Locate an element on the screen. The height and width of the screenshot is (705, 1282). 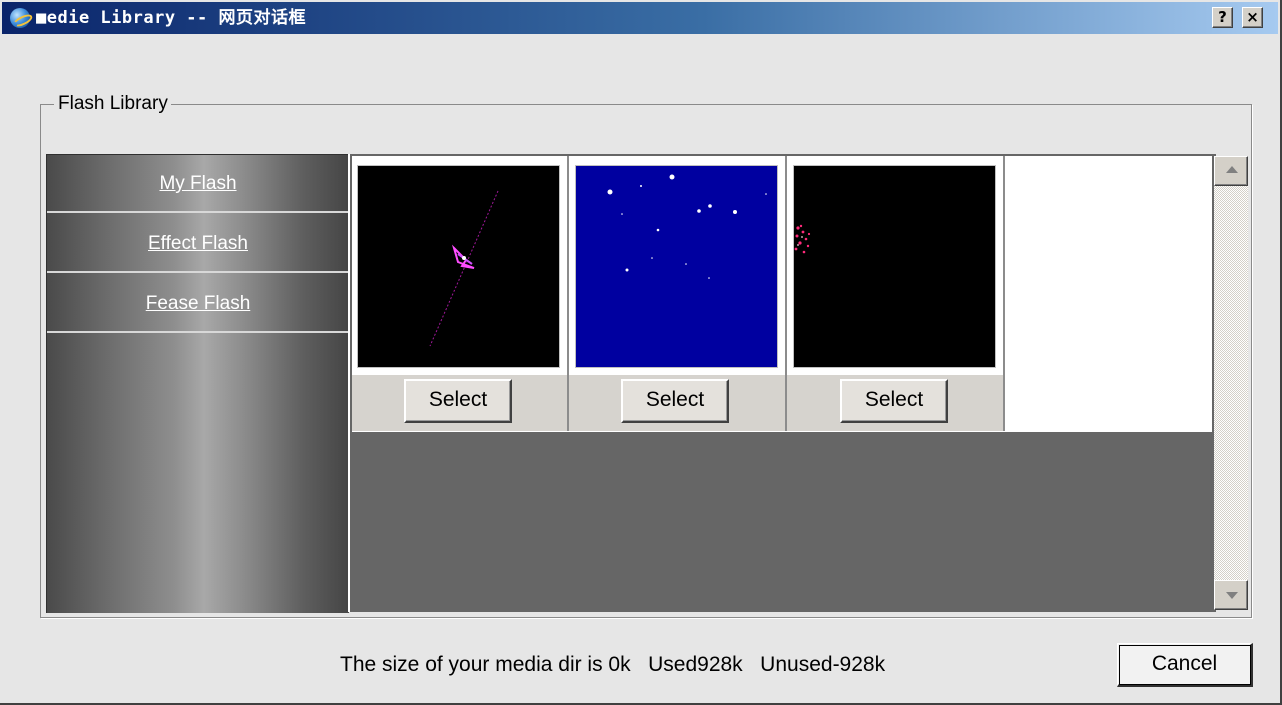
sidebar-item-effect-flash: Effect Flash is located at coordinates (198, 244).